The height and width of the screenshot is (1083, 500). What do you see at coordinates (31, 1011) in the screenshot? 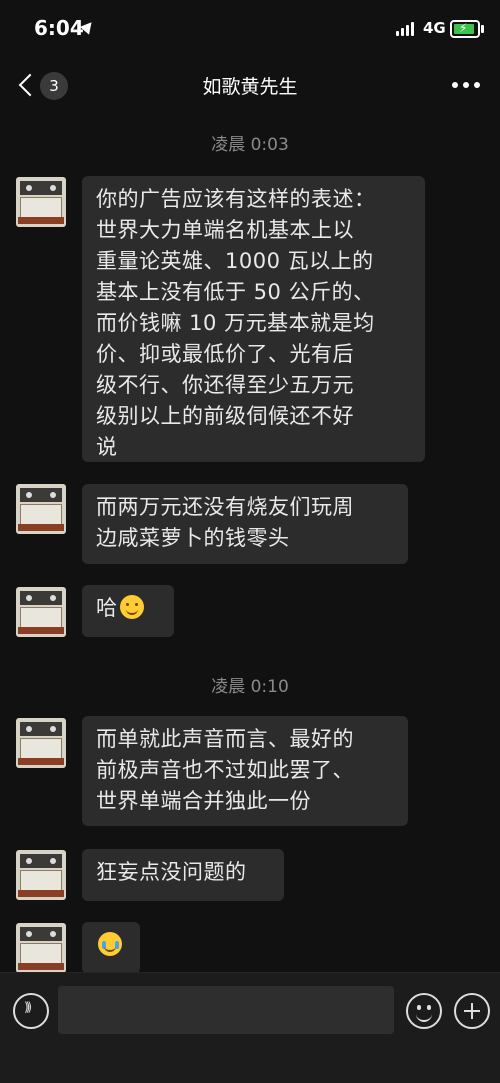
I see `voice-input-icon` at bounding box center [31, 1011].